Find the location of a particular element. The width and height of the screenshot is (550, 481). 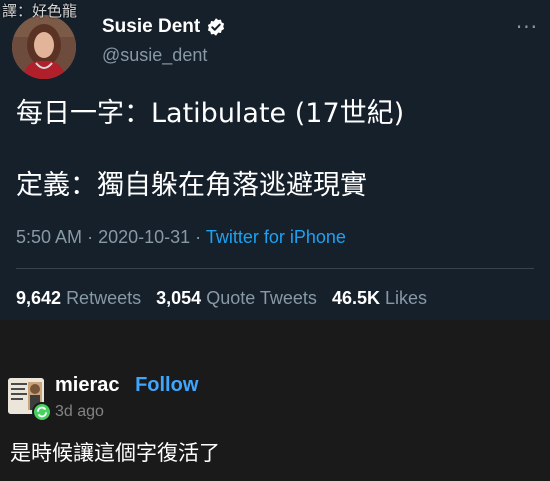

commenter-header: mierac Follow is located at coordinates (126, 385).